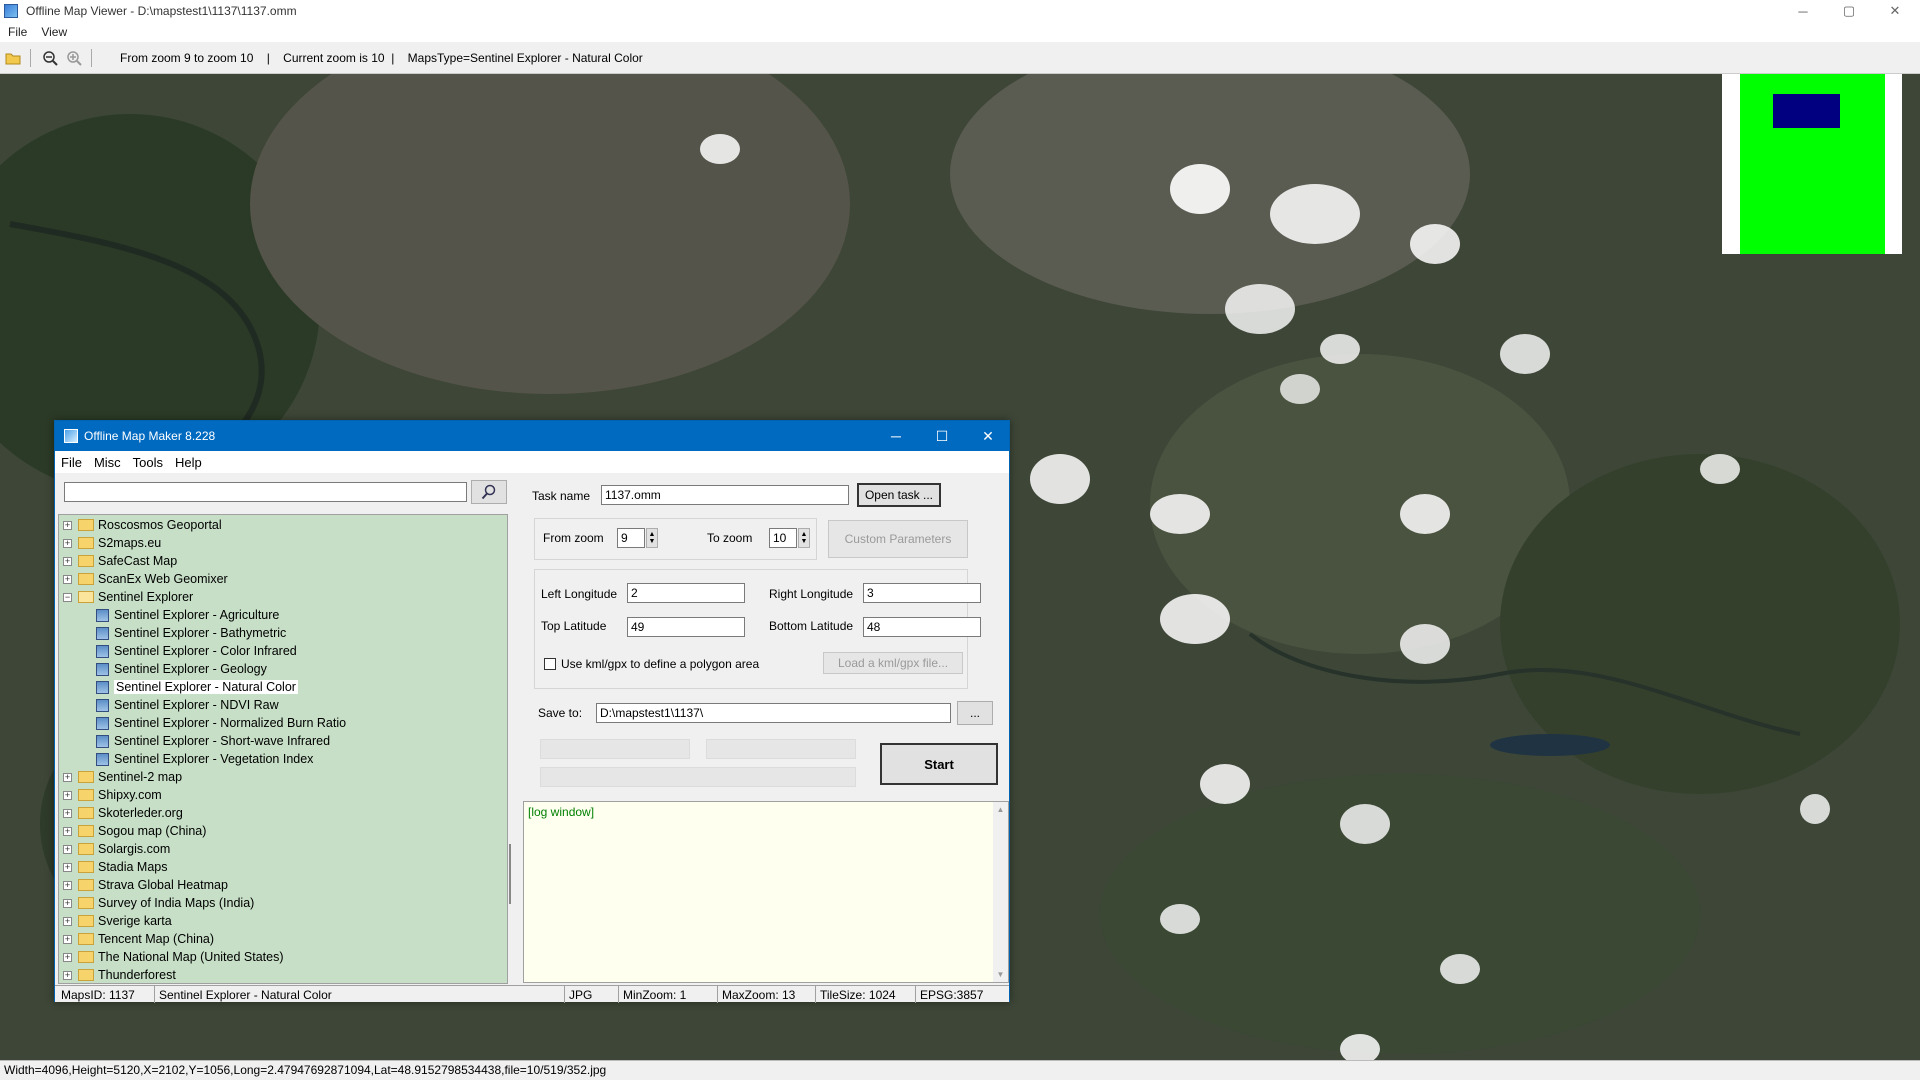 This screenshot has height=1080, width=1920. I want to click on dialog-close-button: ✕, so click(988, 436).